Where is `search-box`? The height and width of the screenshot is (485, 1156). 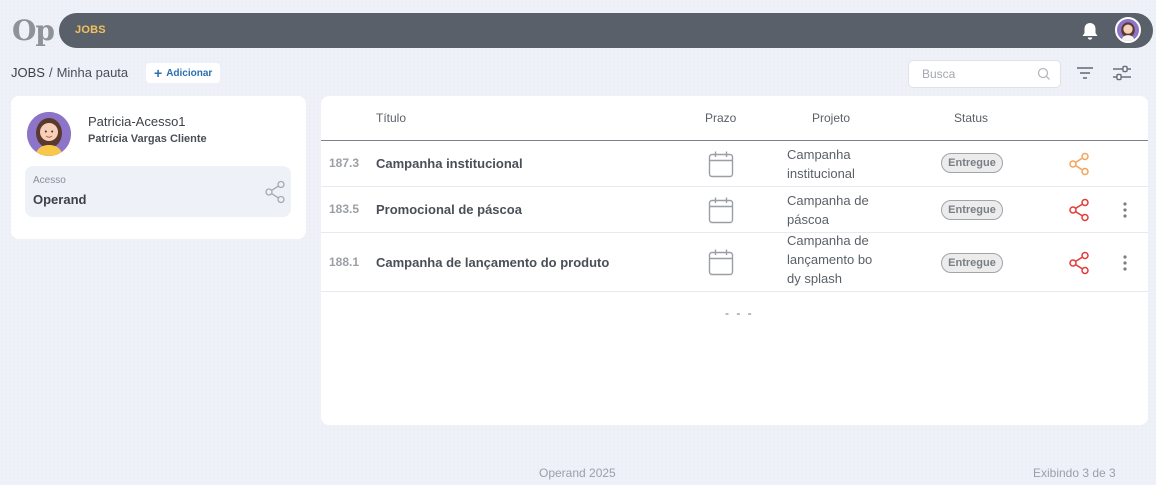
search-box is located at coordinates (984, 74).